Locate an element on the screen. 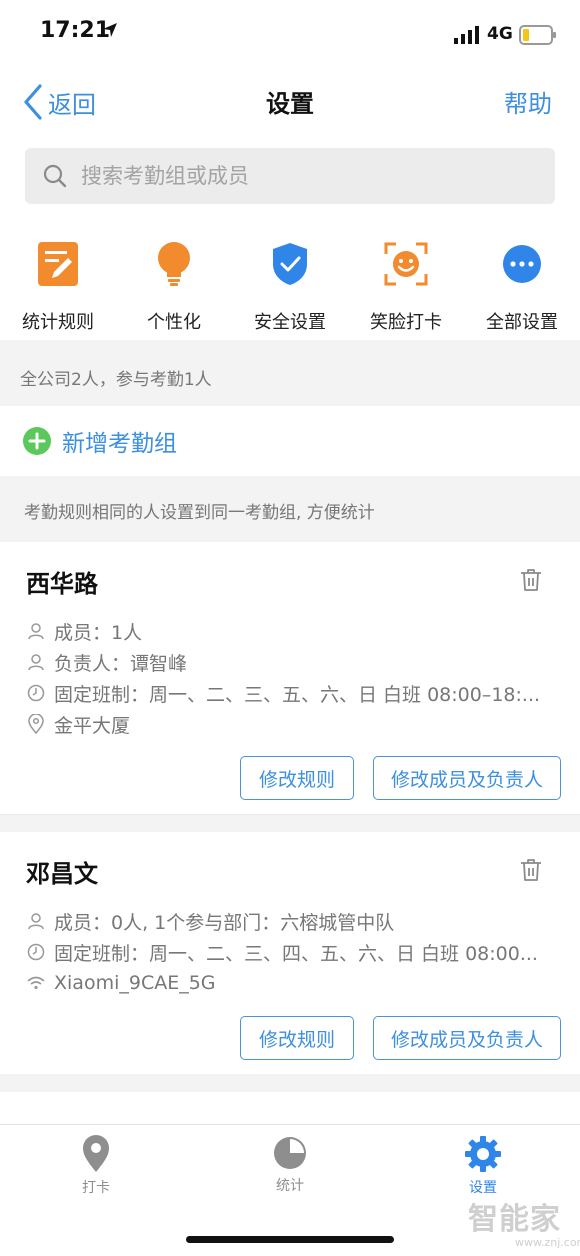 The height and width of the screenshot is (1256, 580). shield-check-icon is located at coordinates (290, 264).